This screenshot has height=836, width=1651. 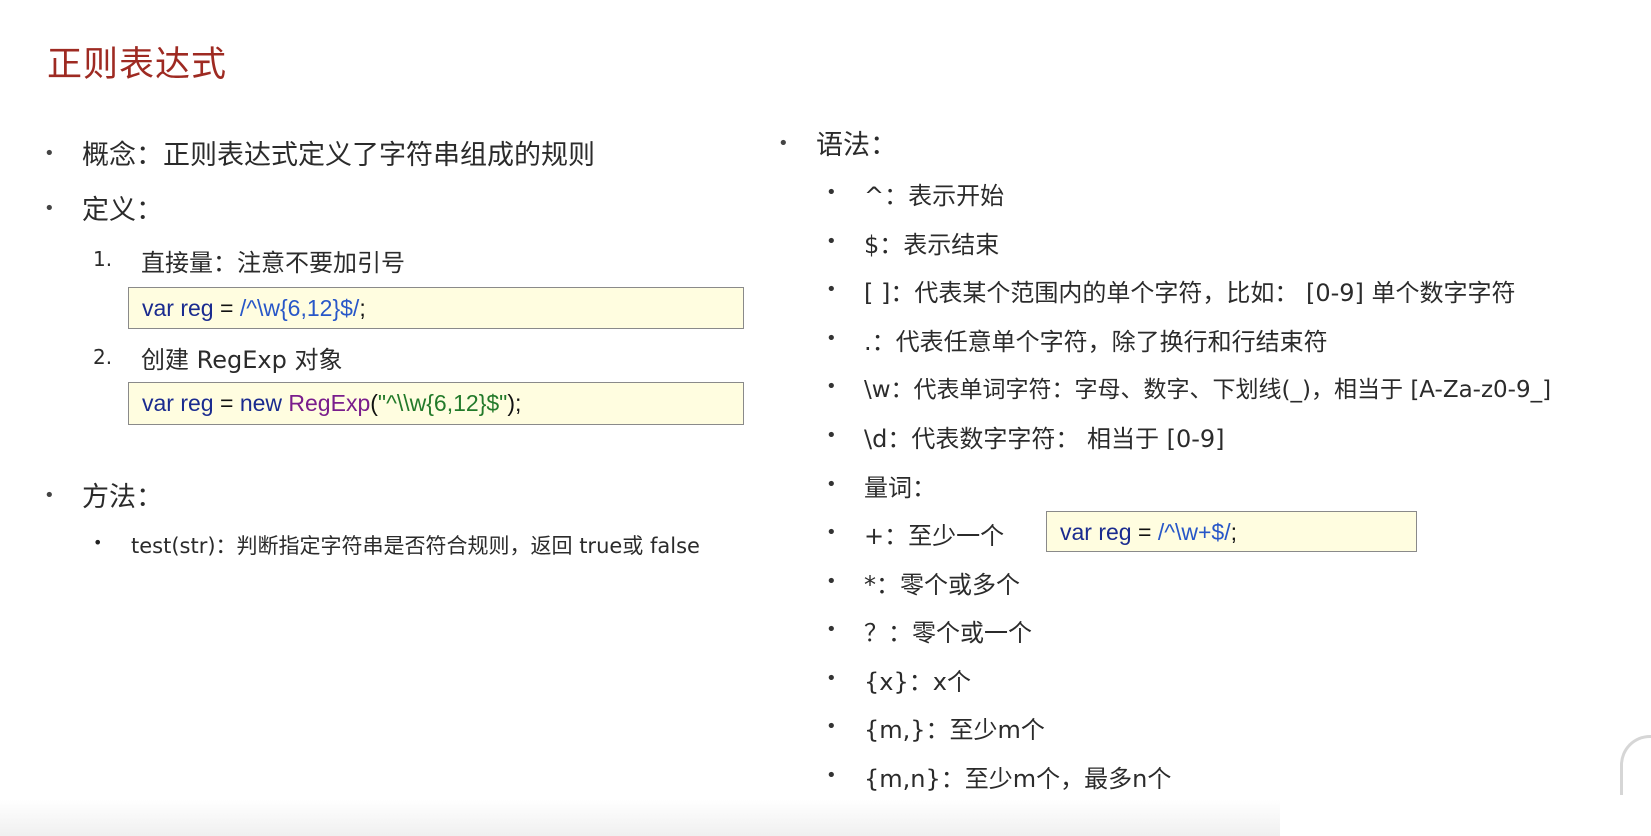 What do you see at coordinates (338, 155) in the screenshot?
I see `concept-text: 概念：正则表达式定义了字符串组成的规则` at bounding box center [338, 155].